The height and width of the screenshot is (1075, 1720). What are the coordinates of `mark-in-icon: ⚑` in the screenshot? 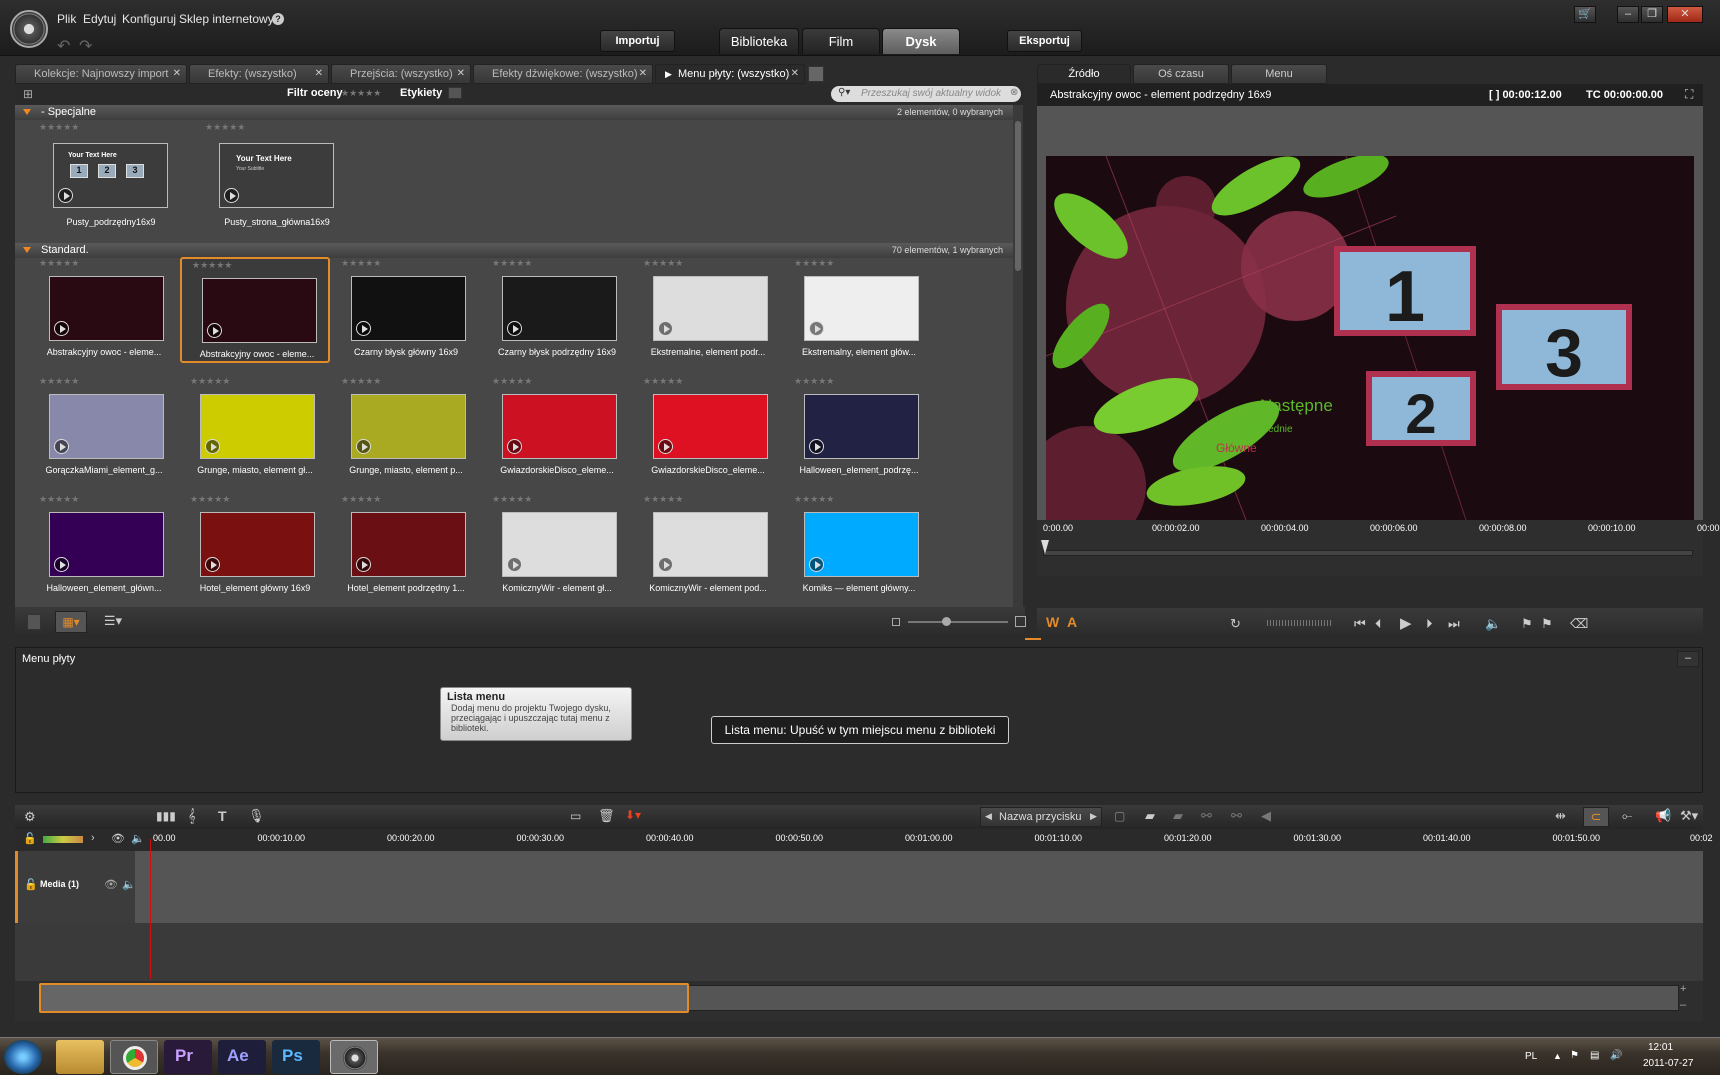 It's located at (1527, 624).